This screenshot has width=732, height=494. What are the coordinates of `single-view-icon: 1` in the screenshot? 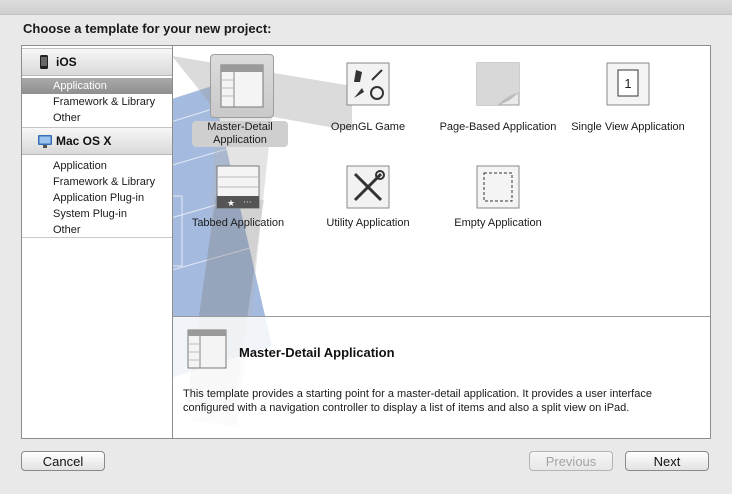 It's located at (628, 84).